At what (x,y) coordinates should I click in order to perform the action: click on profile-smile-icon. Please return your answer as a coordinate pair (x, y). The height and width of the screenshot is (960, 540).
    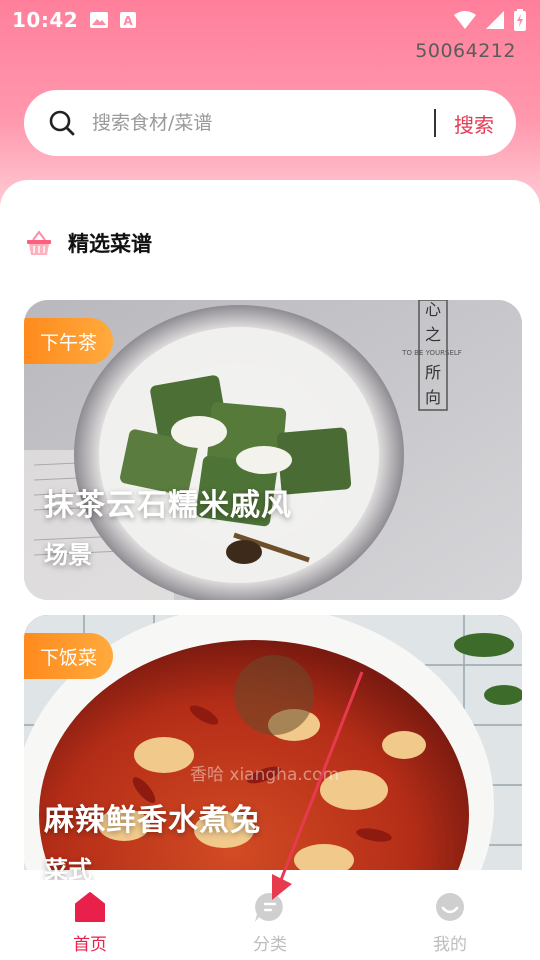
    Looking at the image, I should click on (450, 907).